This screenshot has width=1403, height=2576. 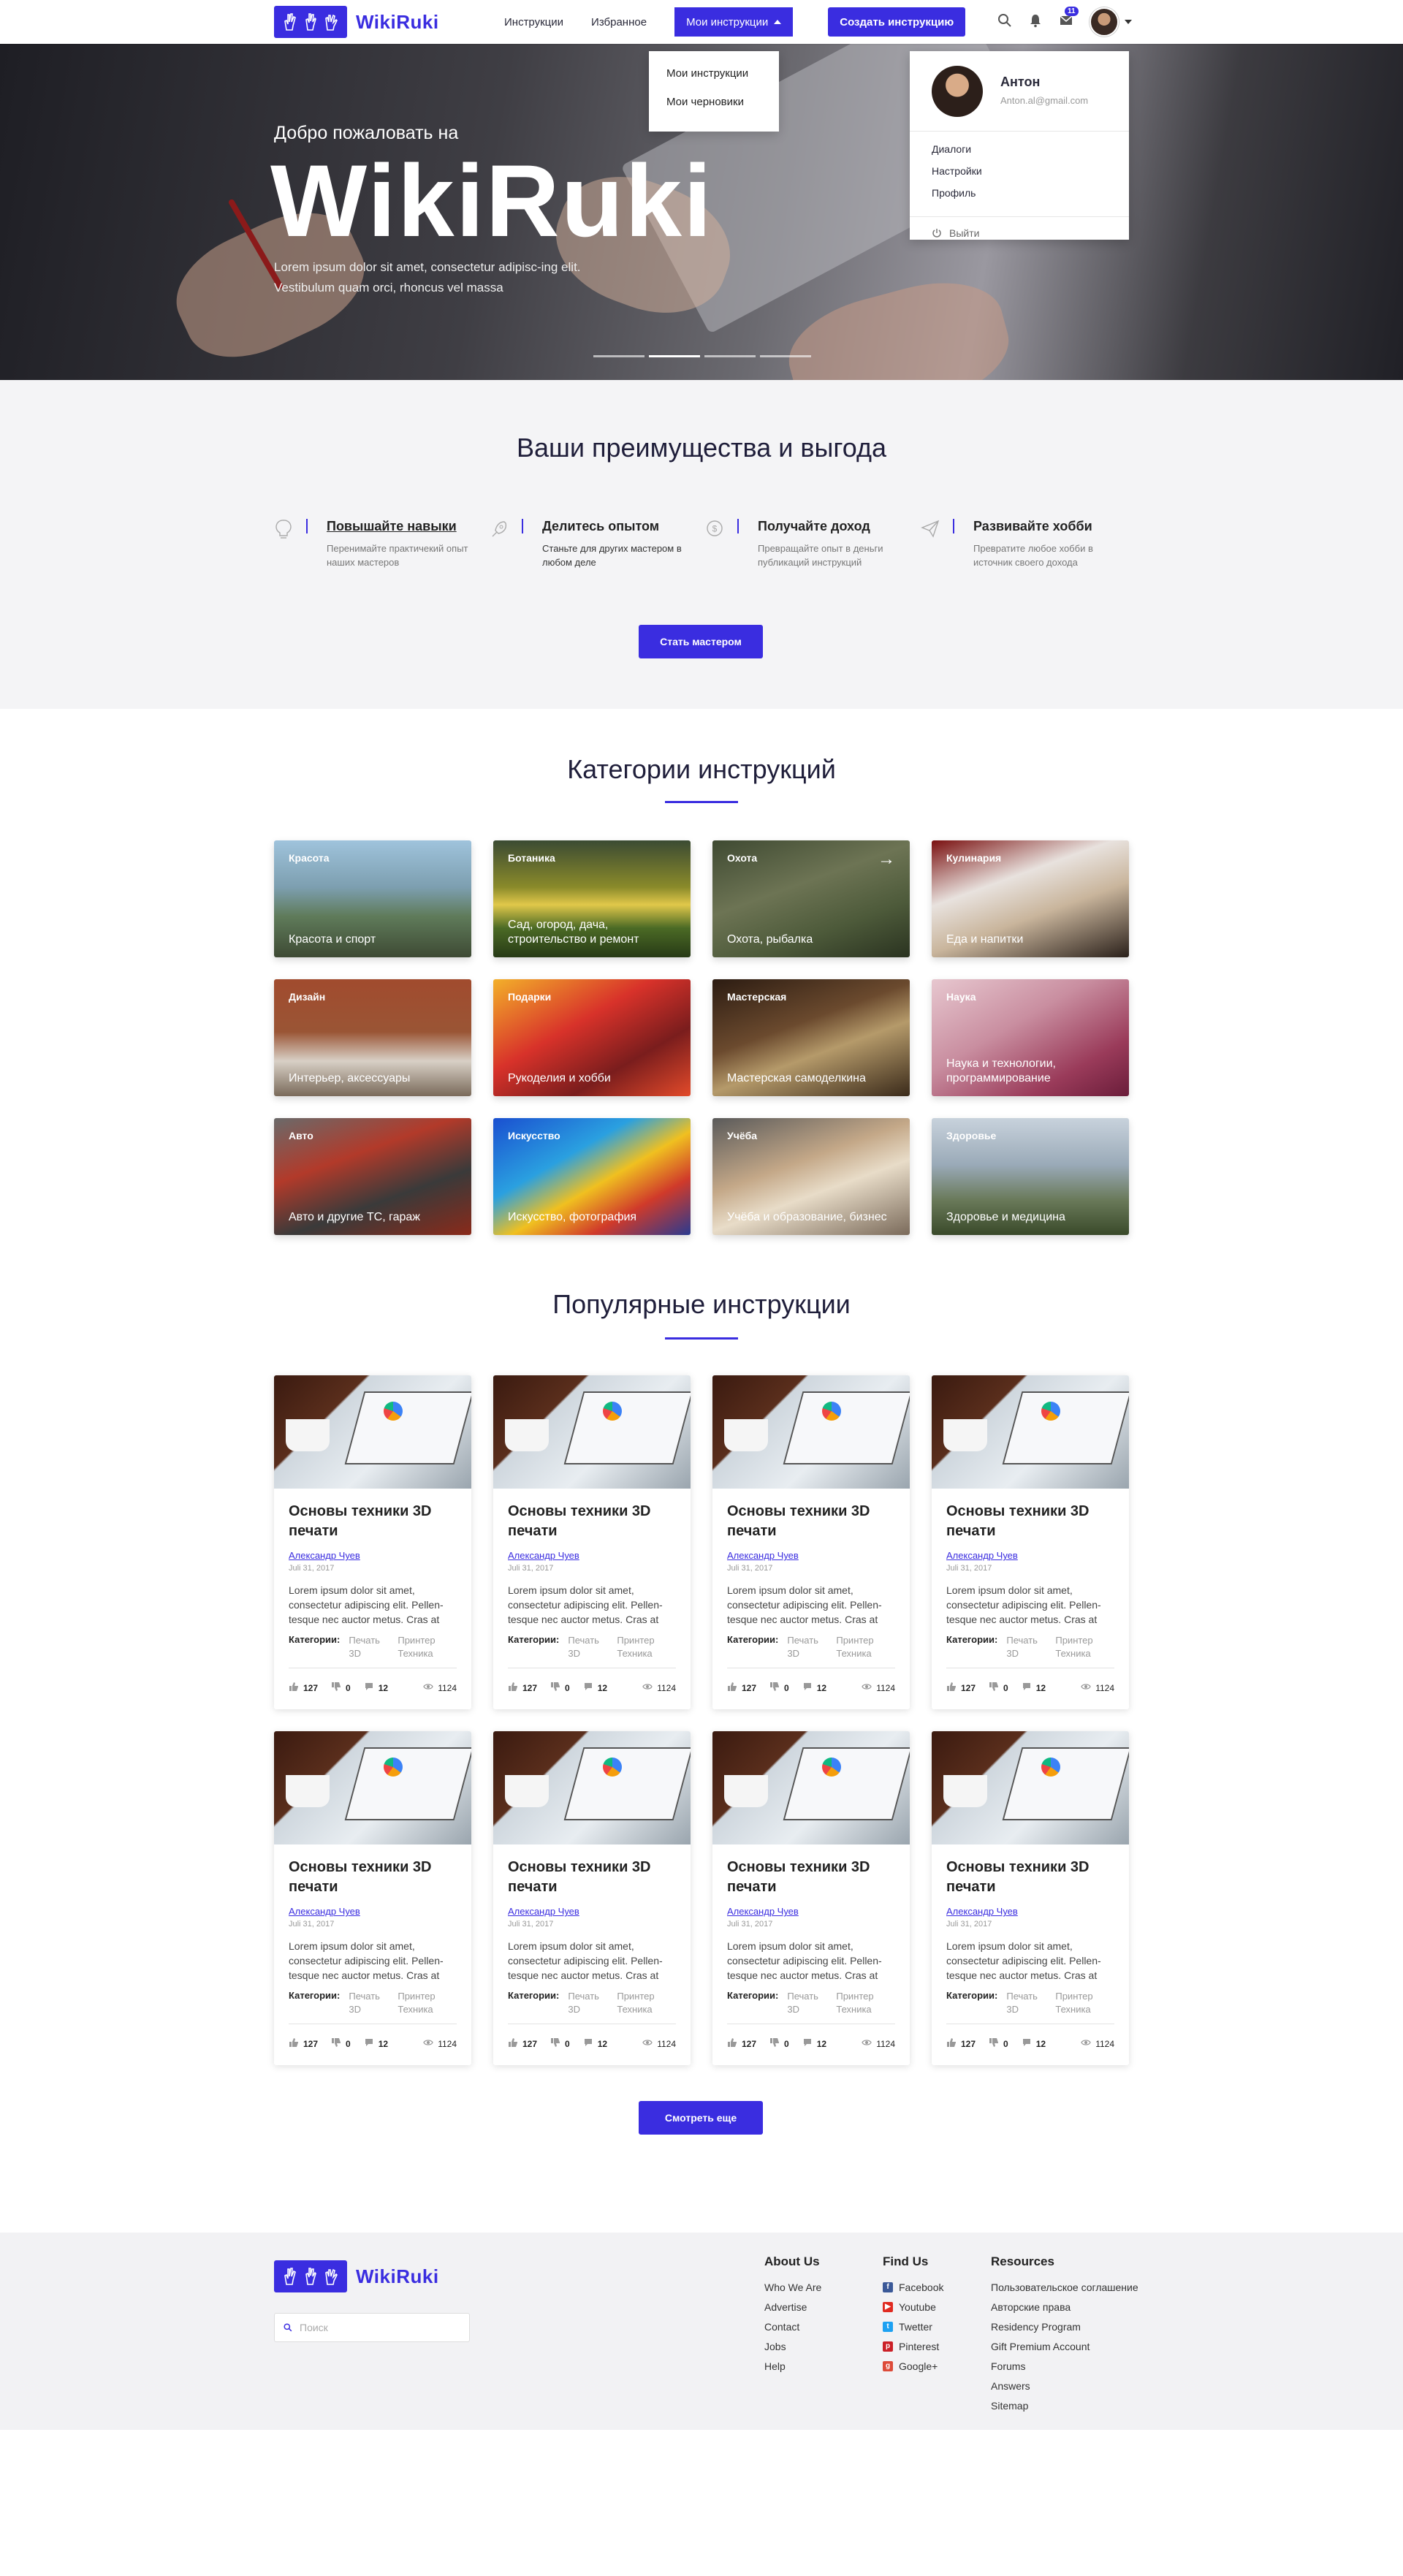 What do you see at coordinates (1069, 18) in the screenshot?
I see `mail-button: 11` at bounding box center [1069, 18].